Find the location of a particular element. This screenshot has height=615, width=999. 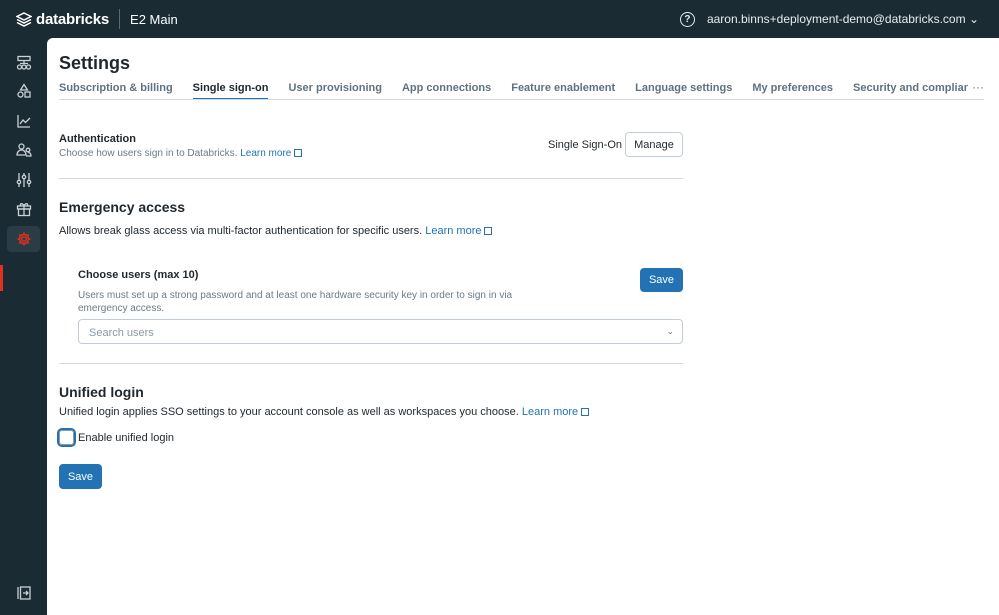

tab-language-settings: Language settings is located at coordinates (683, 89).